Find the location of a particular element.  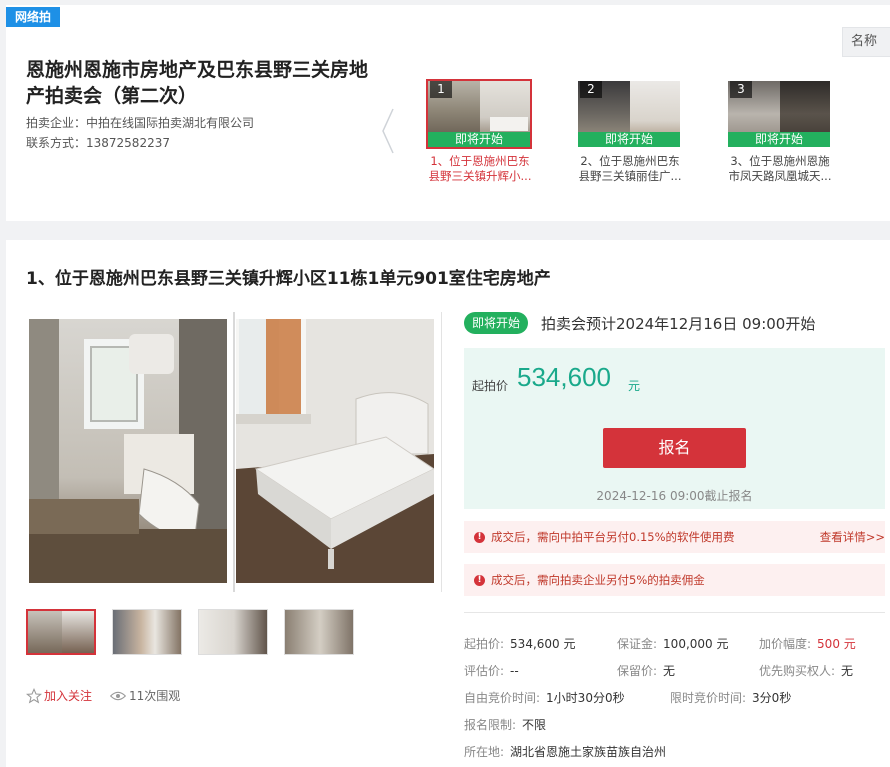

reserve-row: 保留价: 无 is located at coordinates (646, 671).